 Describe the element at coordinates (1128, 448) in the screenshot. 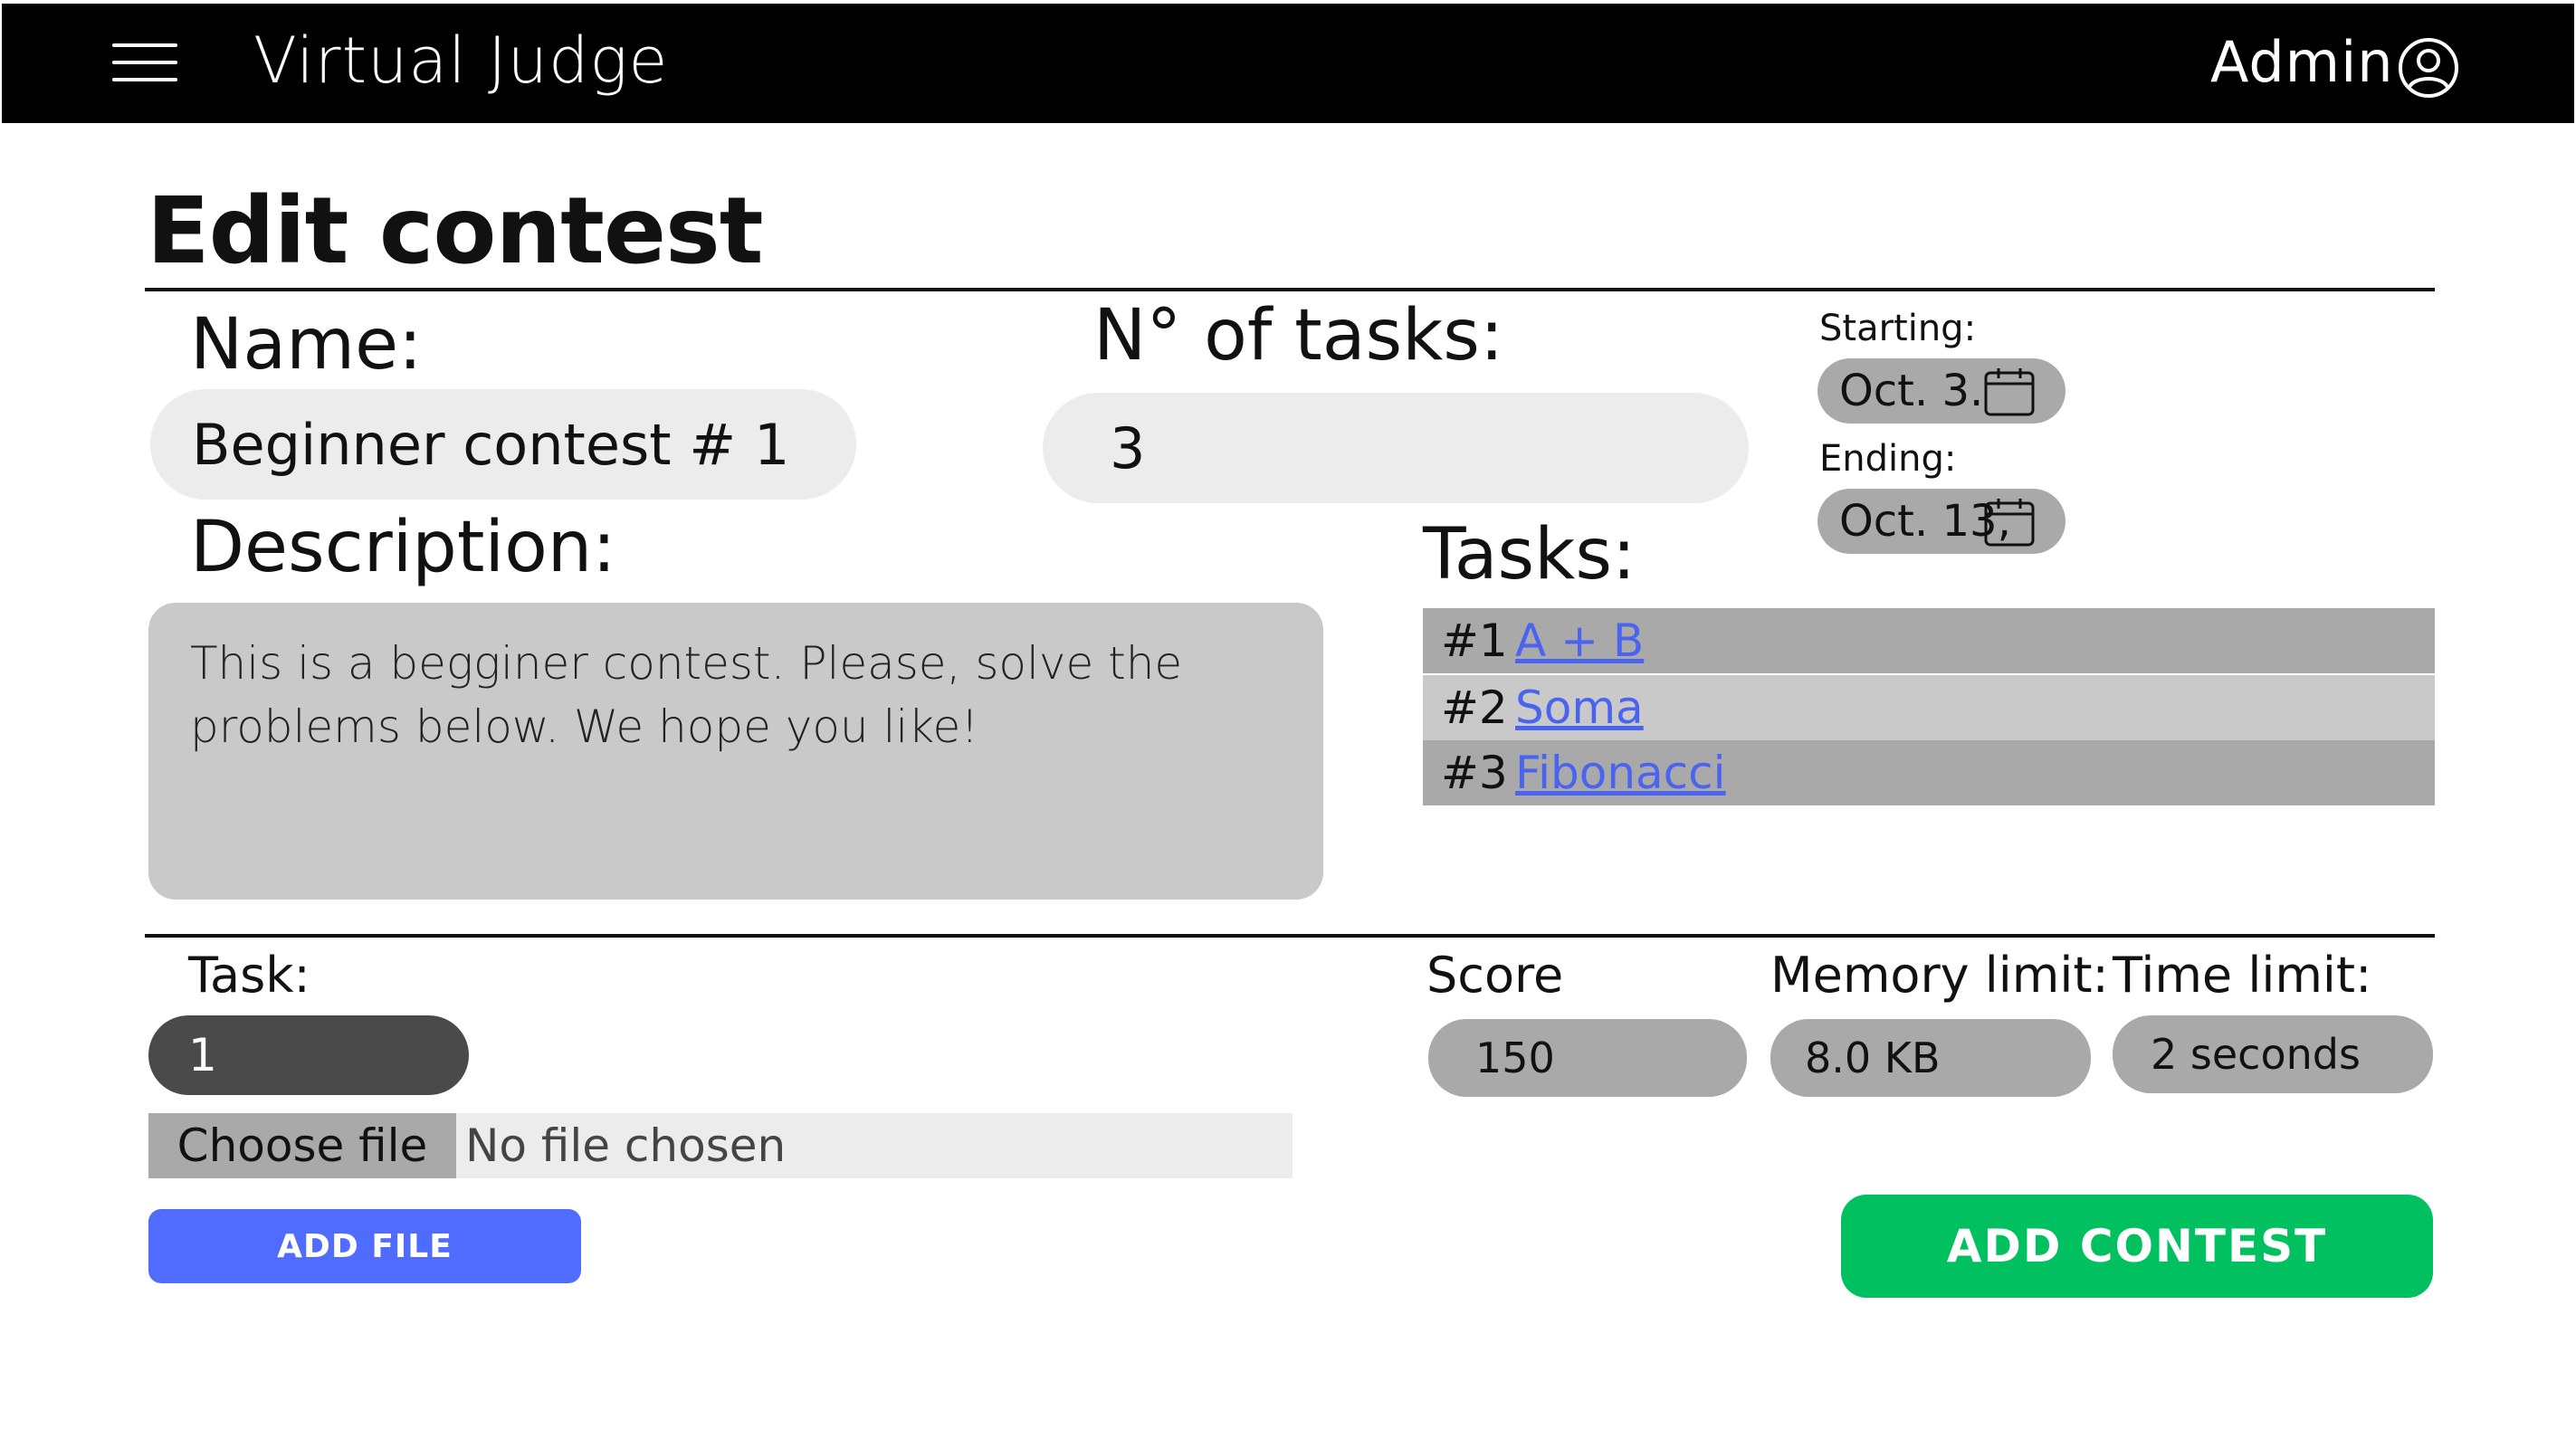

I see `num-tasks-value: 3` at that location.